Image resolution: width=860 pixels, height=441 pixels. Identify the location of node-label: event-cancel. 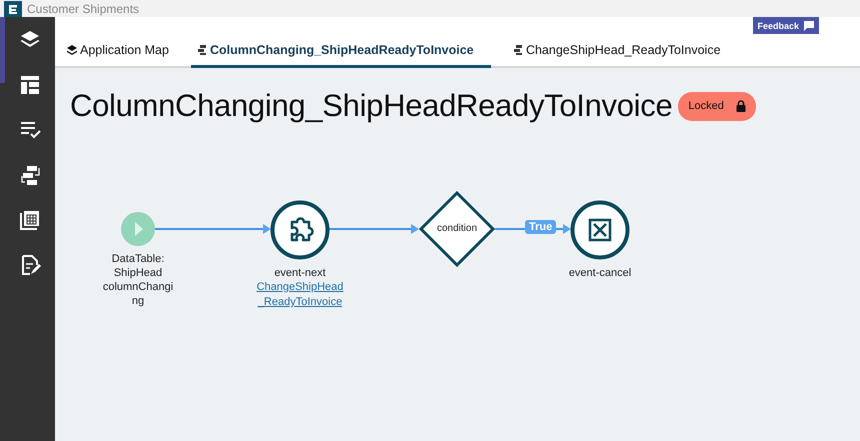
(600, 273).